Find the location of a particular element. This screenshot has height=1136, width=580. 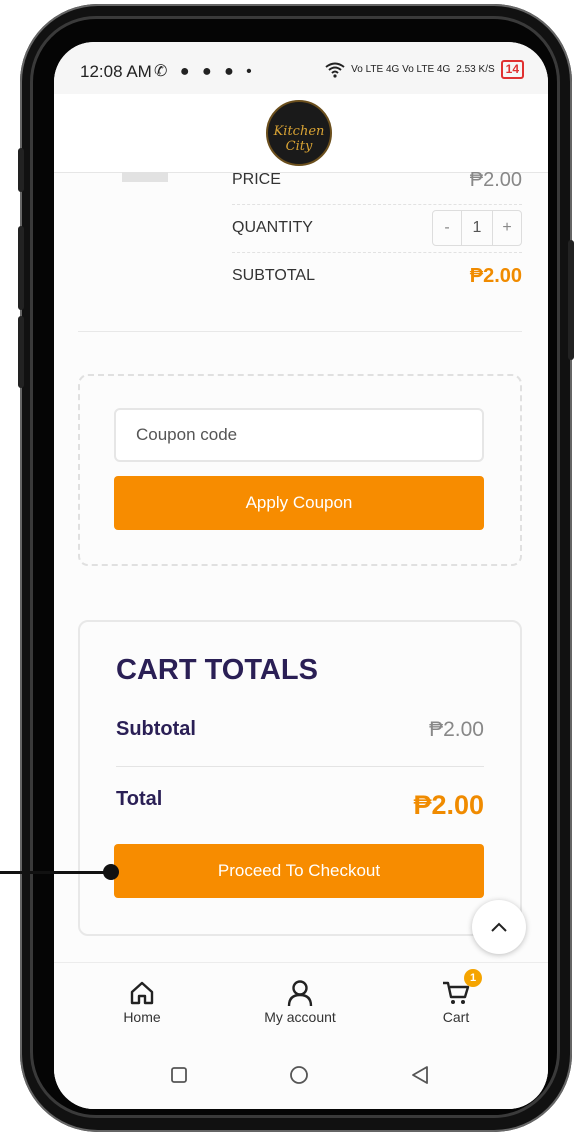

logo-text: Kitchen City is located at coordinates (299, 139).